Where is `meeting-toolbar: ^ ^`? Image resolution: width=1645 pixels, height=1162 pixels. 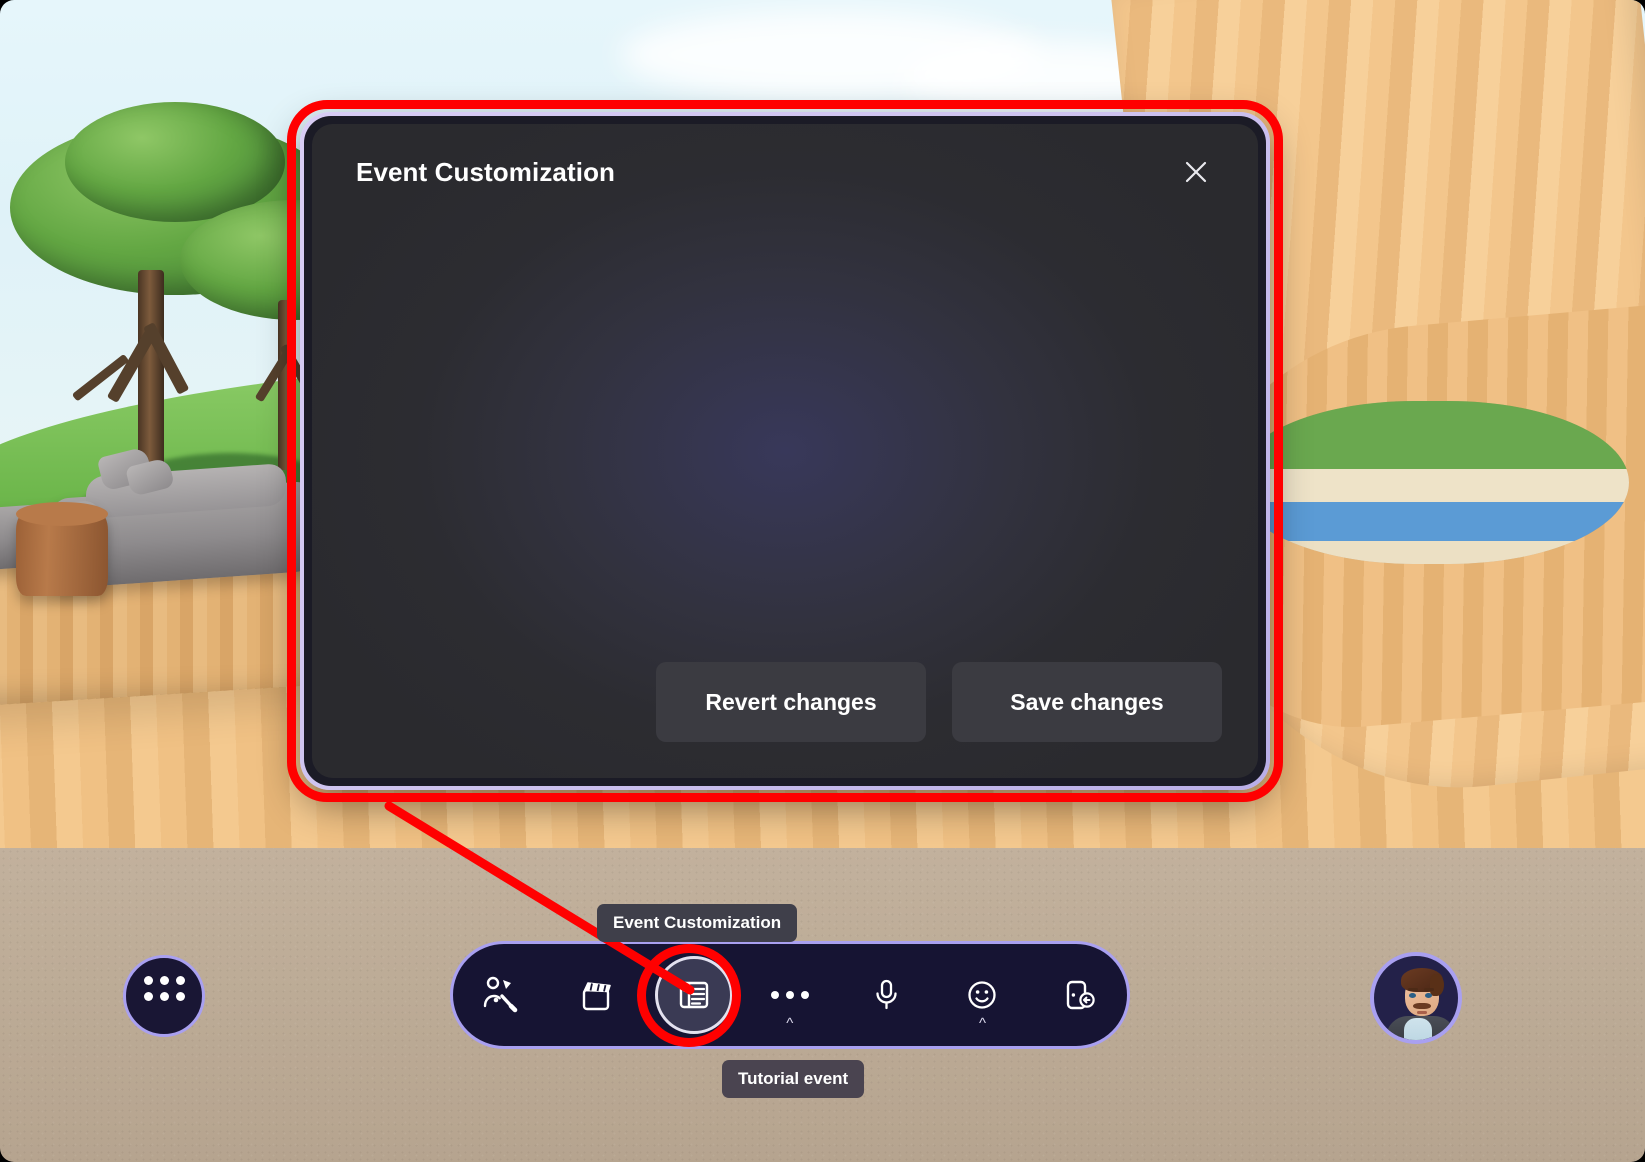
meeting-toolbar: ^ ^ is located at coordinates (790, 995).